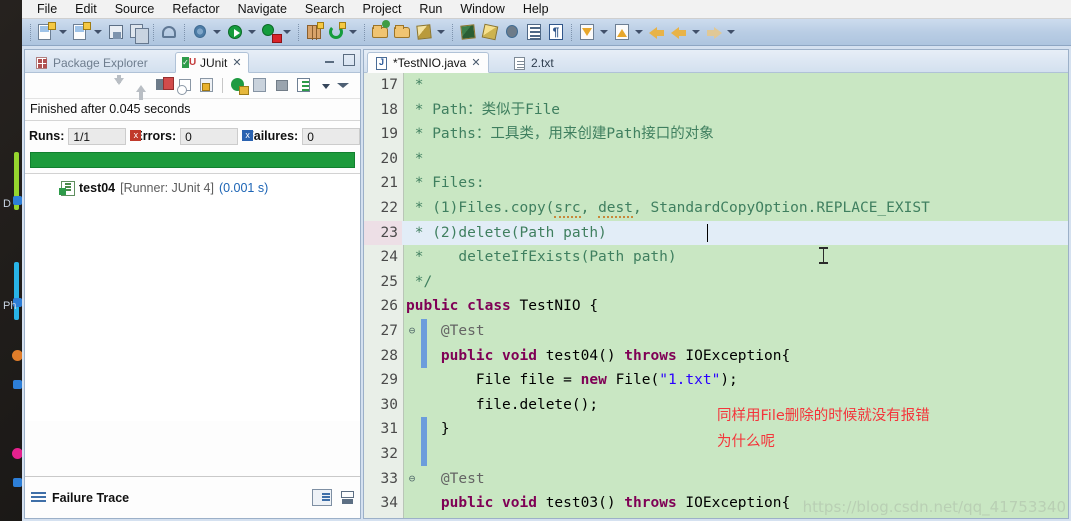  What do you see at coordinates (475, 62) in the screenshot?
I see `tab-testnio-java-close-icon: ✕` at bounding box center [475, 62].